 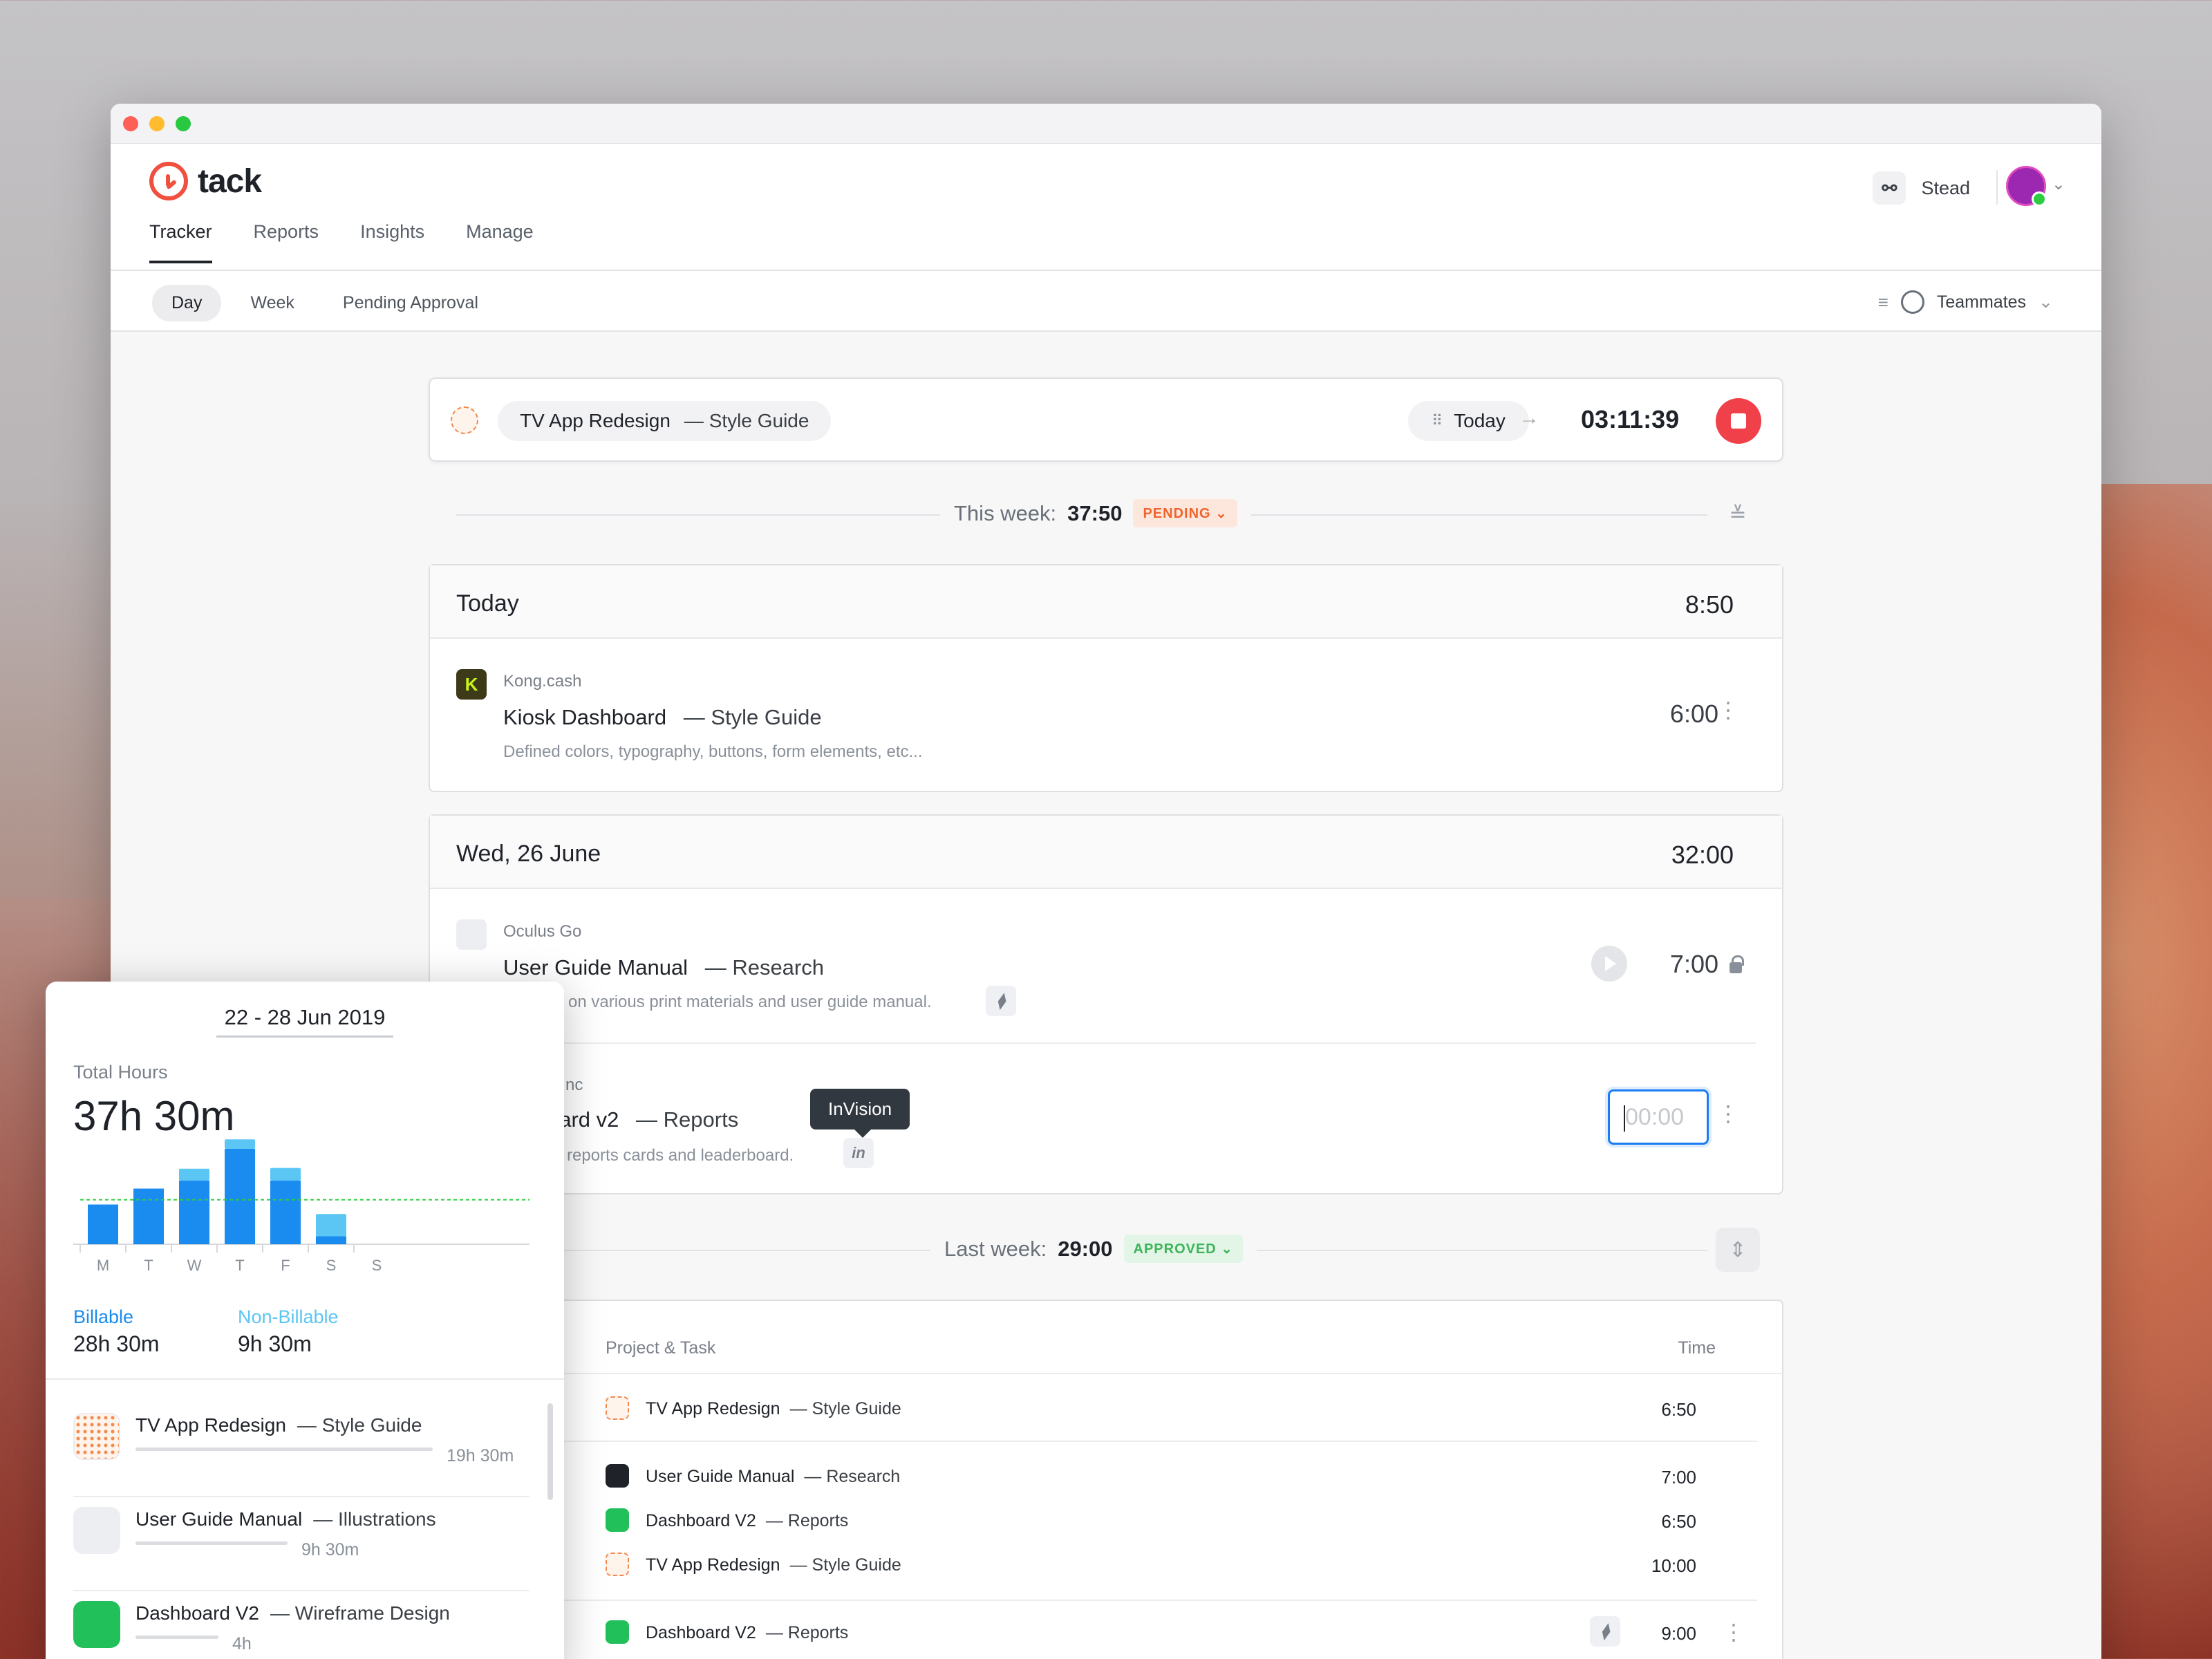 What do you see at coordinates (860, 1113) in the screenshot?
I see `tooltip: InVision` at bounding box center [860, 1113].